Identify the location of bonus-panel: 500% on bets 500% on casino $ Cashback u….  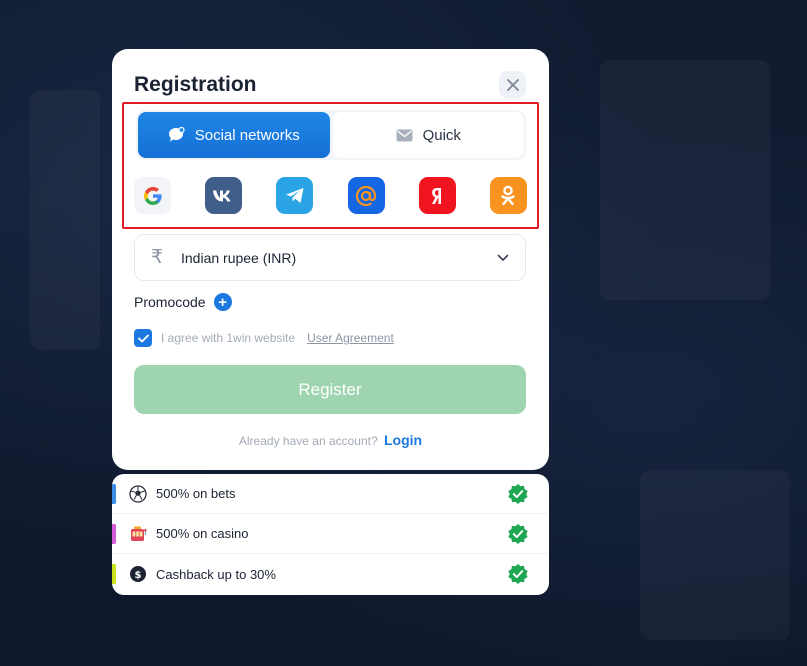
(330, 534).